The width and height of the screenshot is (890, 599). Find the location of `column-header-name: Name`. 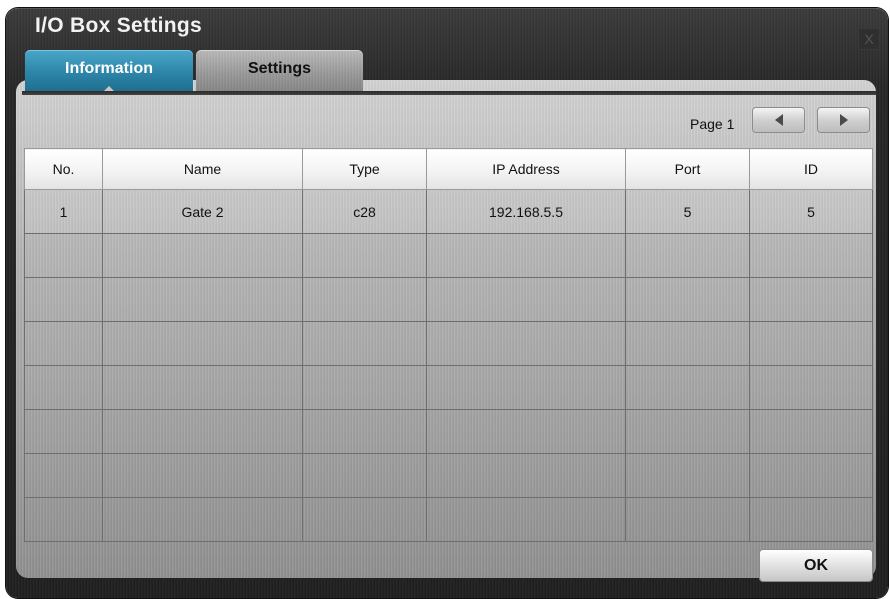

column-header-name: Name is located at coordinates (202, 169).